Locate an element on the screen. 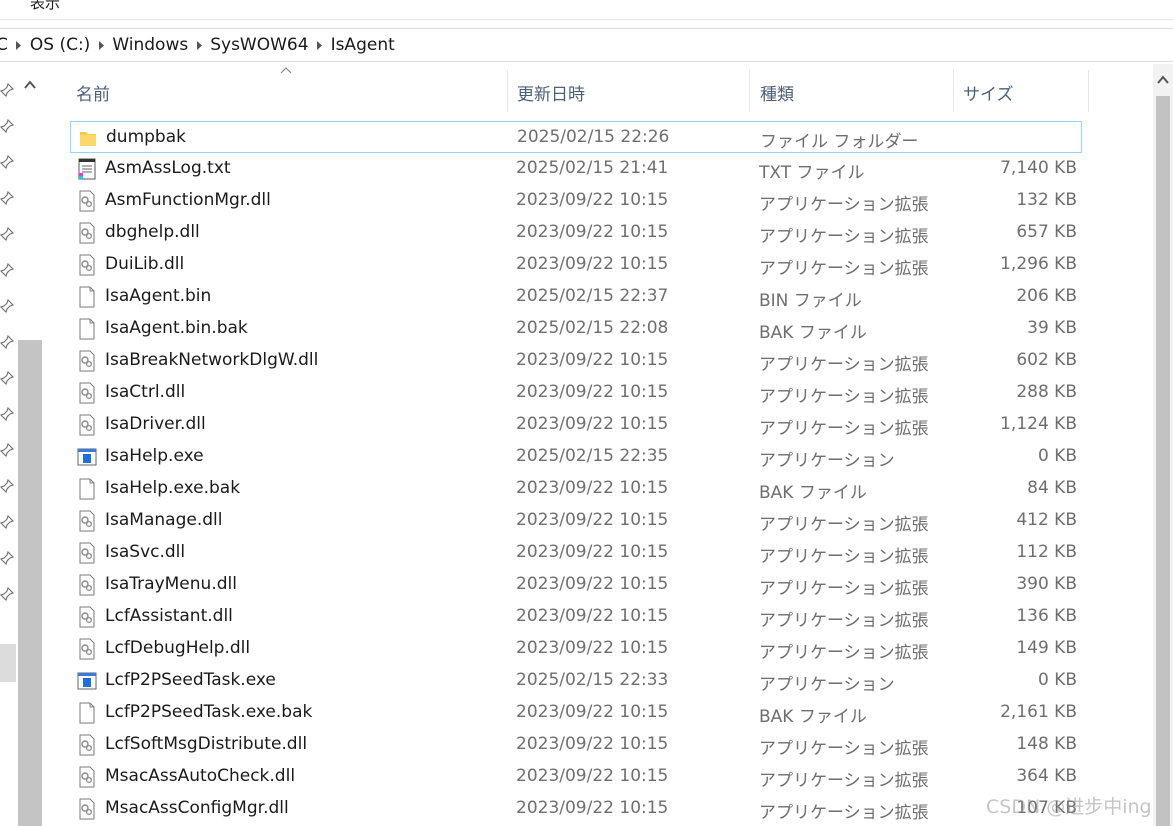 The height and width of the screenshot is (826, 1173). breadcrumb-item-isagent: IsAgent is located at coordinates (363, 45).